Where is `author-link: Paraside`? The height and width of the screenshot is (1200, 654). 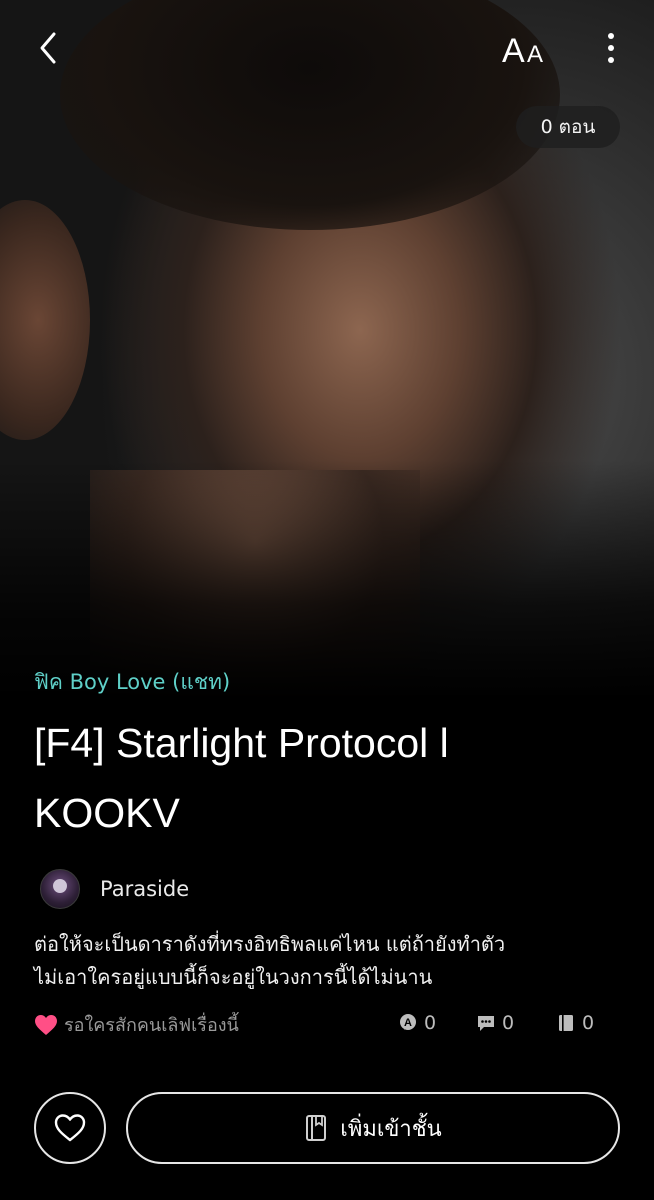
author-link: Paraside is located at coordinates (114, 889).